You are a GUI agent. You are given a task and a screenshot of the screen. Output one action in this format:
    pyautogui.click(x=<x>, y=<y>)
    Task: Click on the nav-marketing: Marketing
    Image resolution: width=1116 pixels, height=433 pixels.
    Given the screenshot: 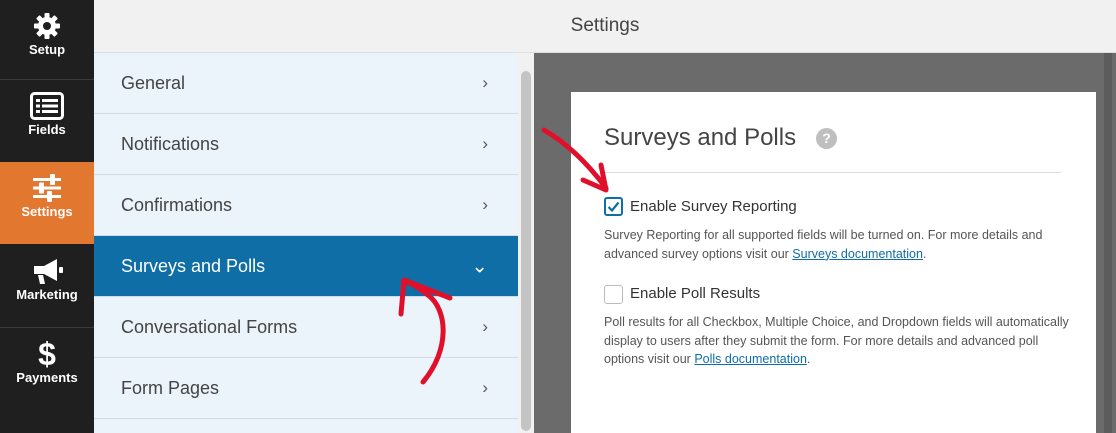 What is the action you would take?
    pyautogui.click(x=47, y=286)
    